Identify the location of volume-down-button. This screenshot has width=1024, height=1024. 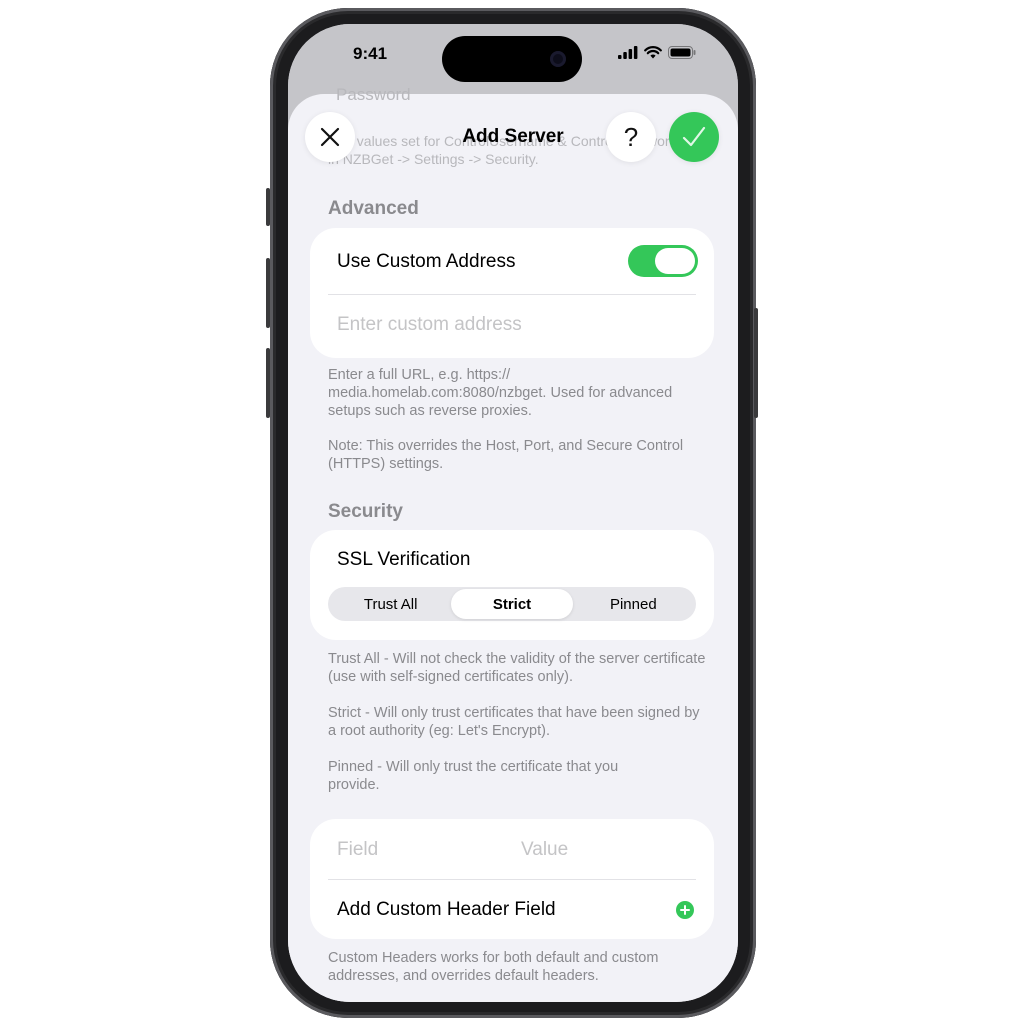
(268, 383).